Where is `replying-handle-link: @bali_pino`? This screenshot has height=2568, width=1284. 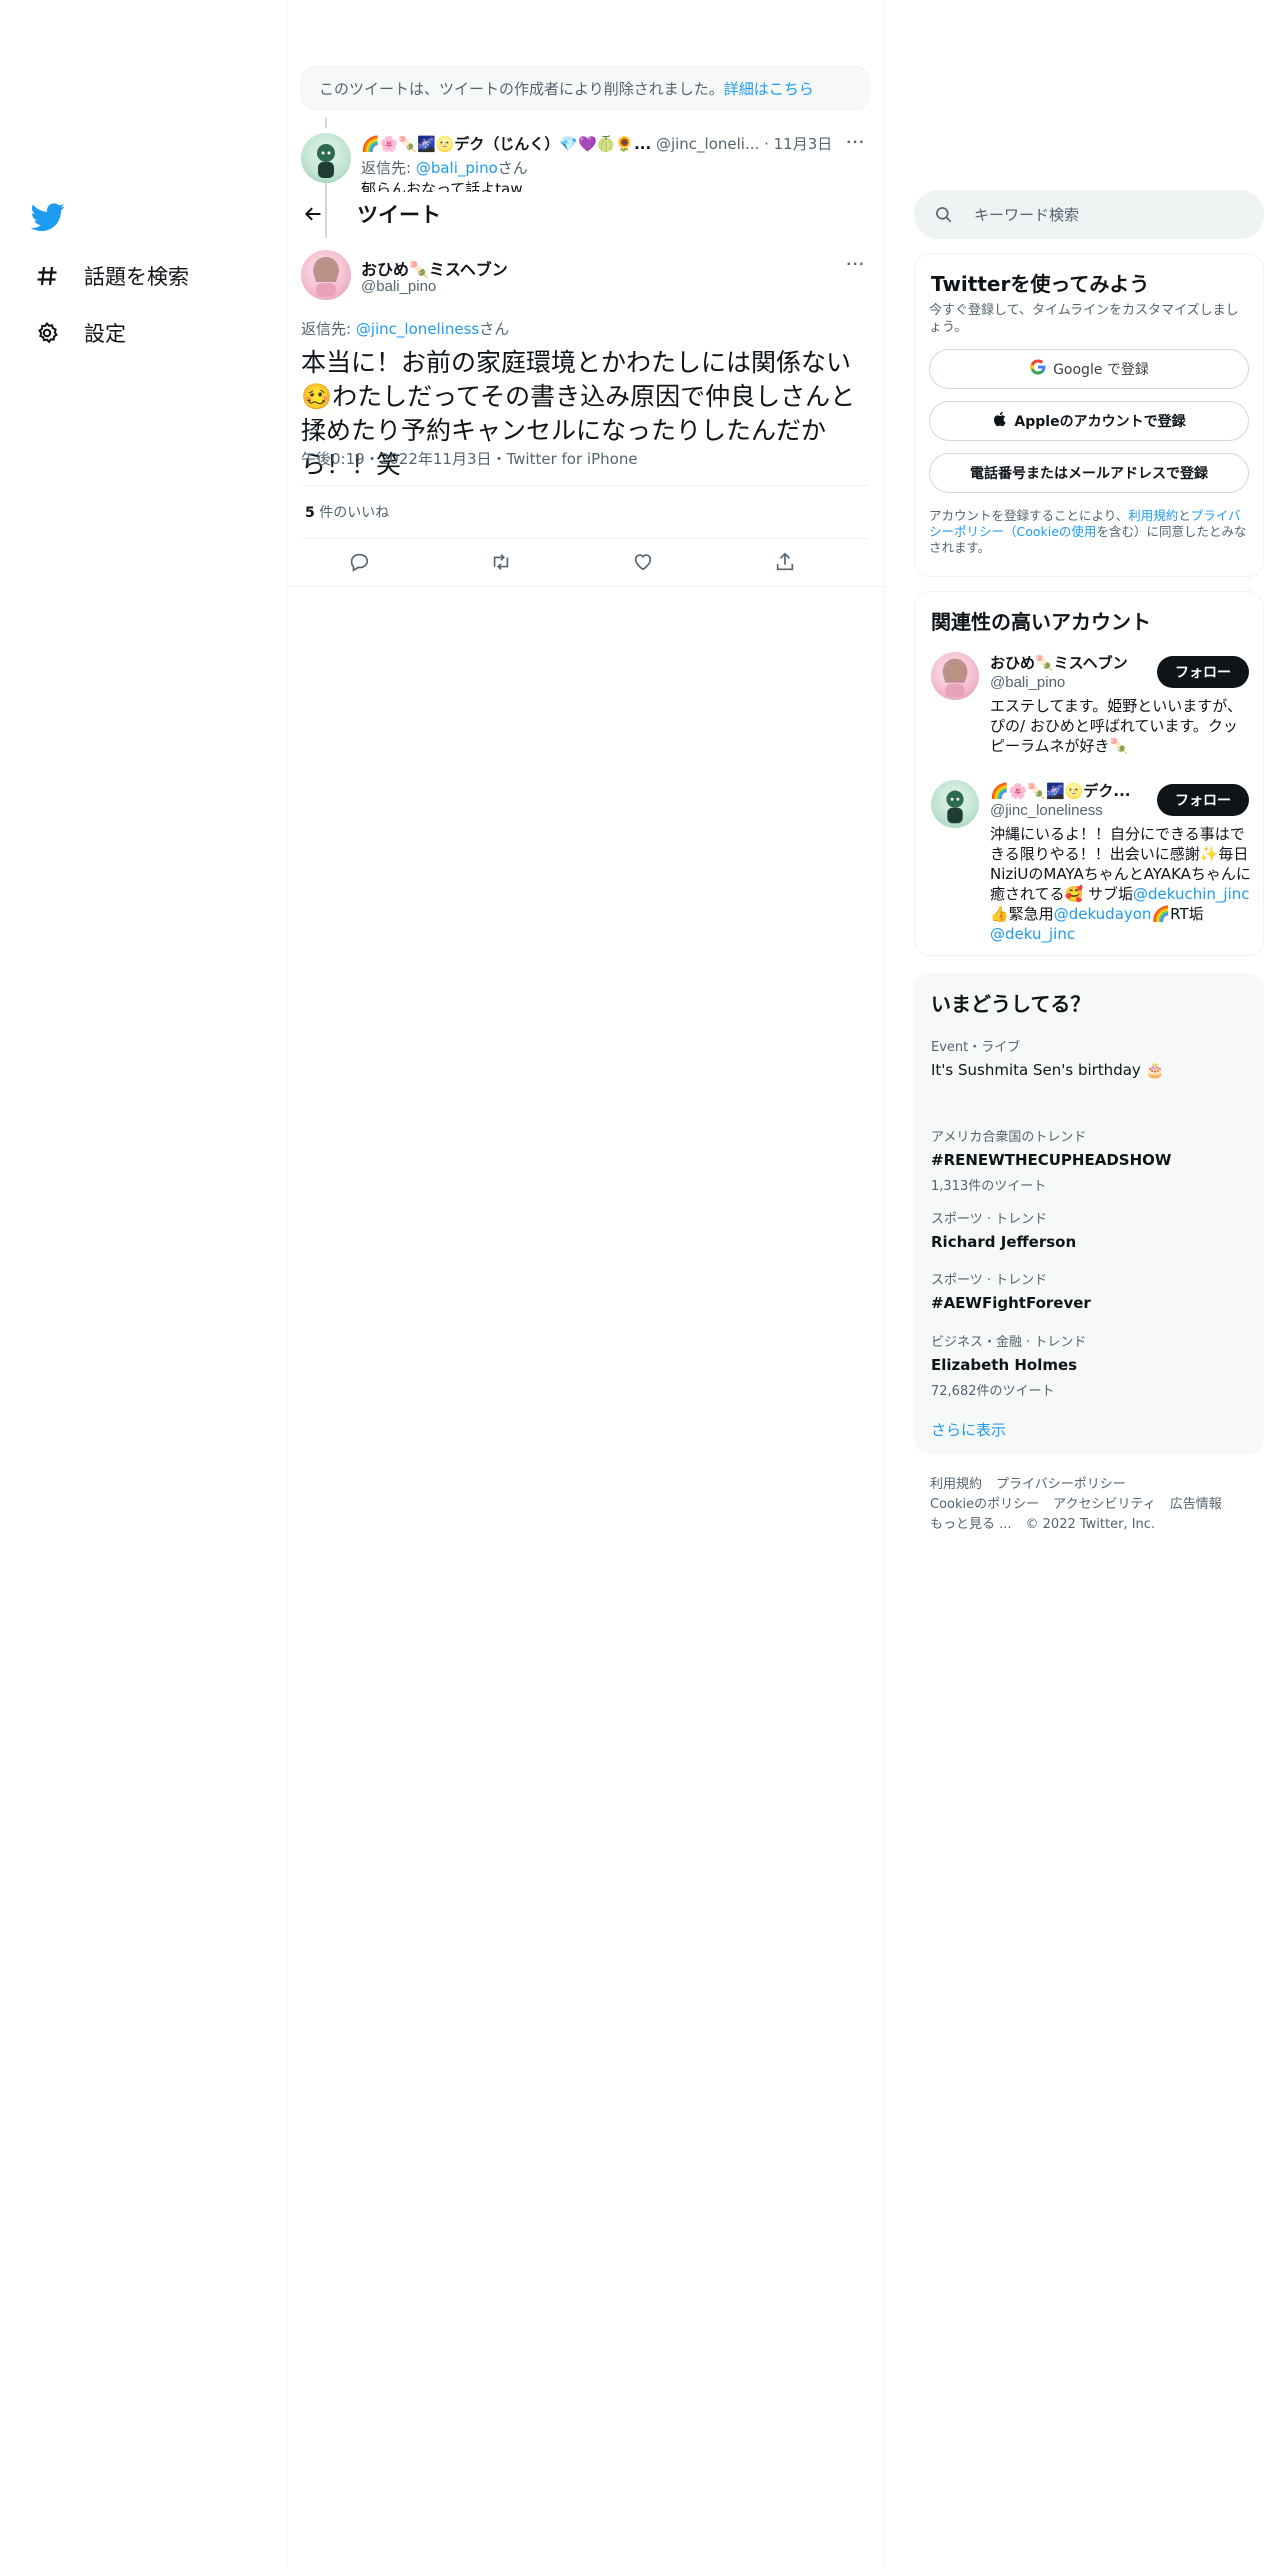 replying-handle-link: @bali_pino is located at coordinates (457, 168).